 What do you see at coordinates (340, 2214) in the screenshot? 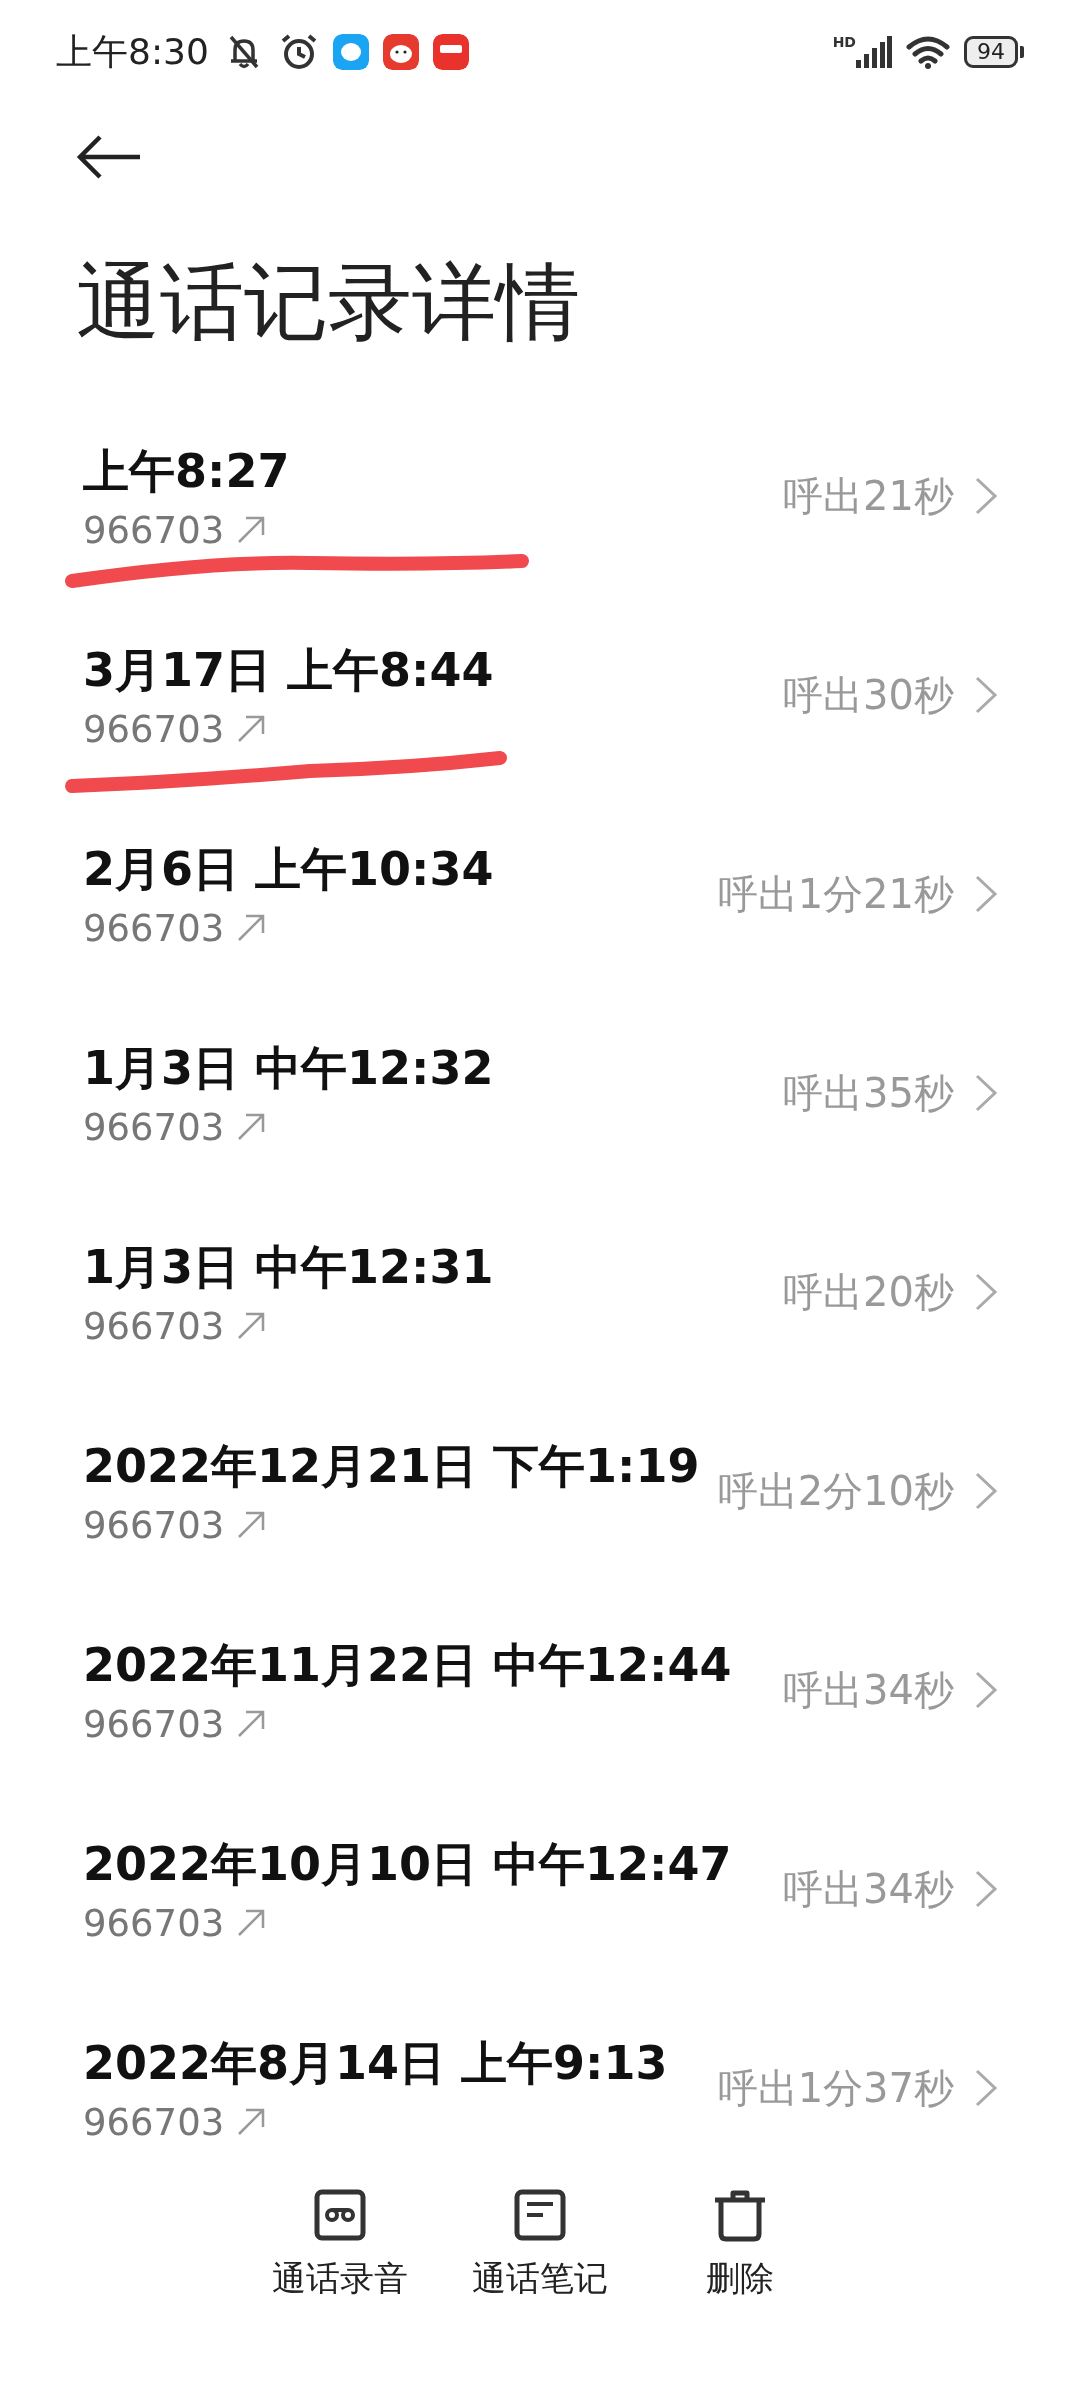
I see `voicemail-icon` at bounding box center [340, 2214].